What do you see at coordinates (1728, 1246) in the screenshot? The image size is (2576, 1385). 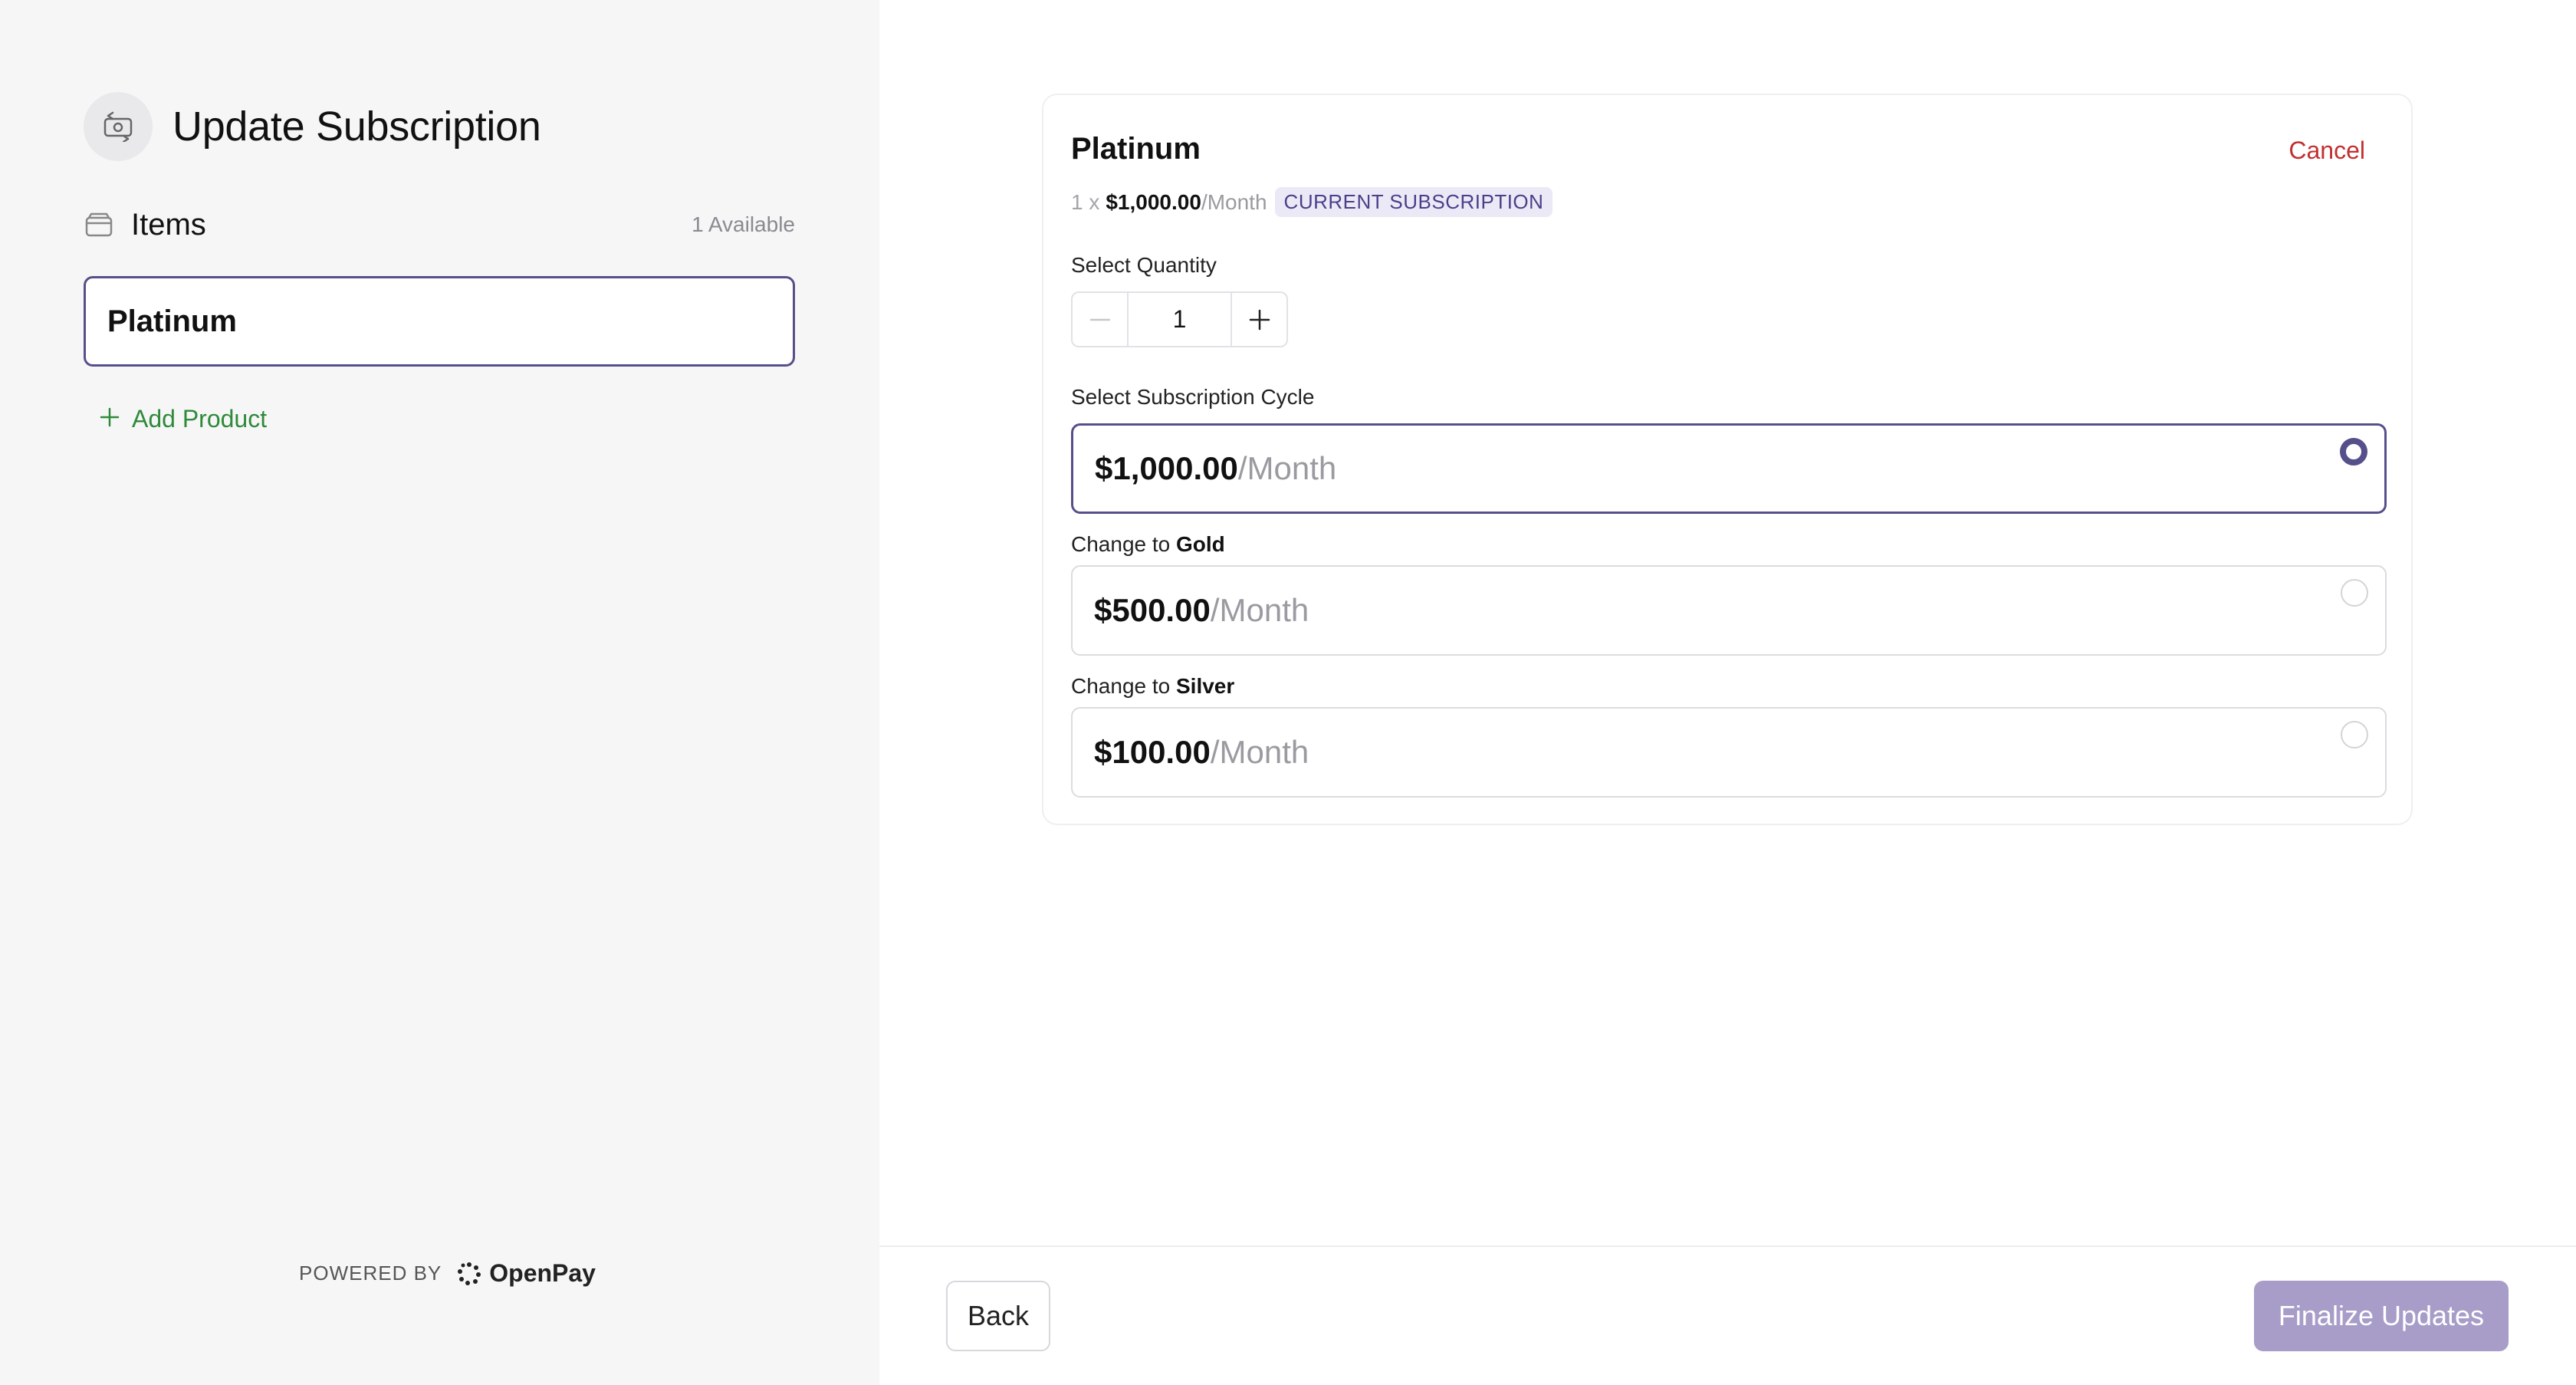 I see `footer-divider` at bounding box center [1728, 1246].